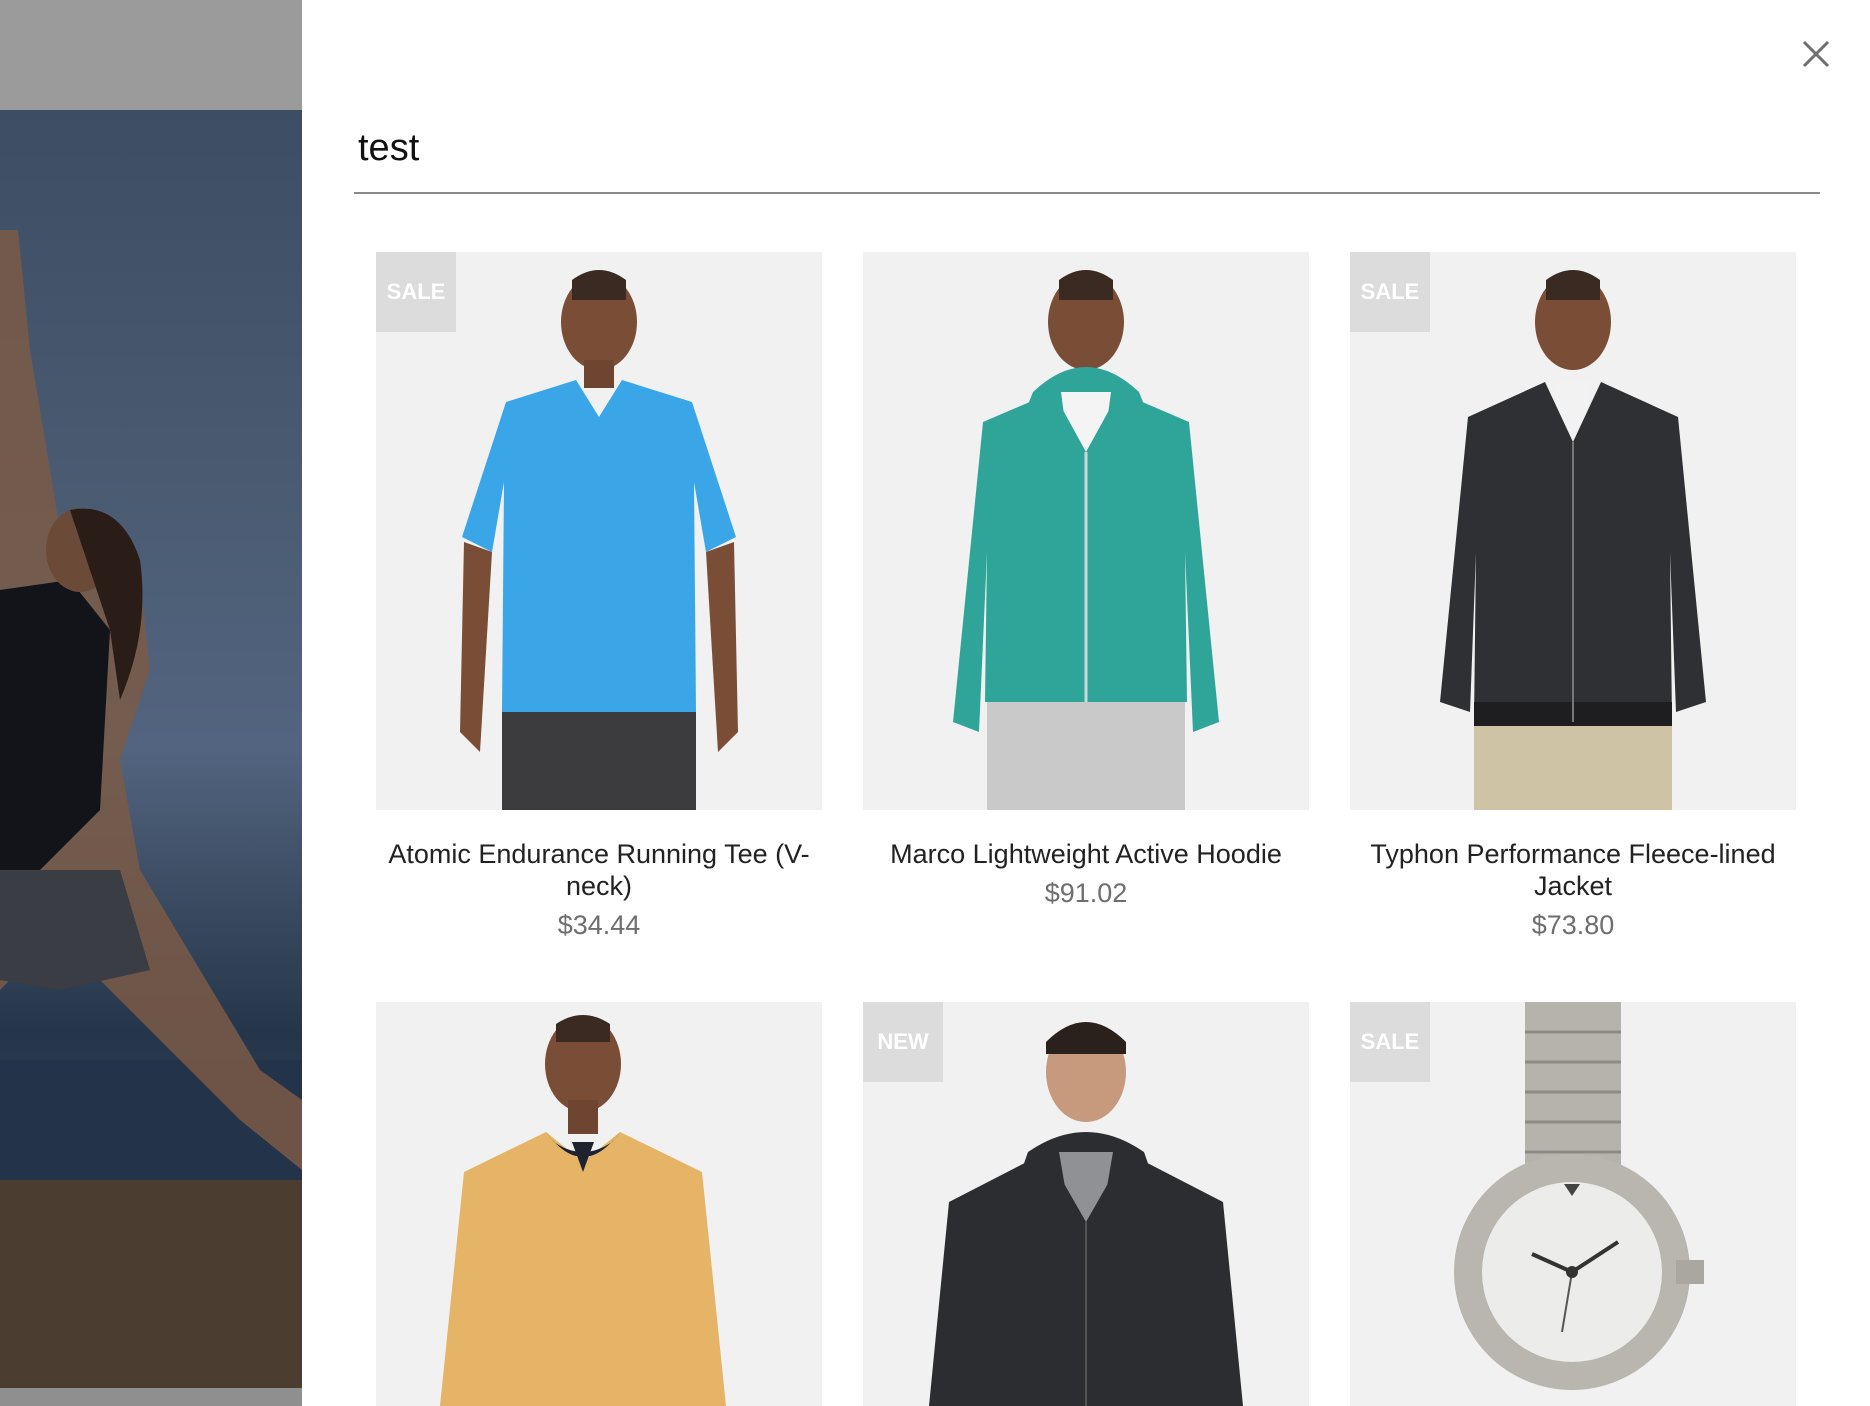 The width and height of the screenshot is (1870, 1406). I want to click on product-price: $91.02, so click(1086, 893).